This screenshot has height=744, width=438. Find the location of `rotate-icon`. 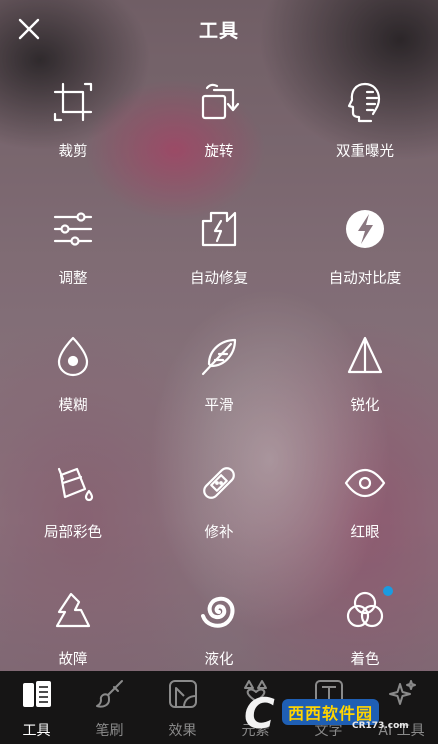

rotate-icon is located at coordinates (219, 102).